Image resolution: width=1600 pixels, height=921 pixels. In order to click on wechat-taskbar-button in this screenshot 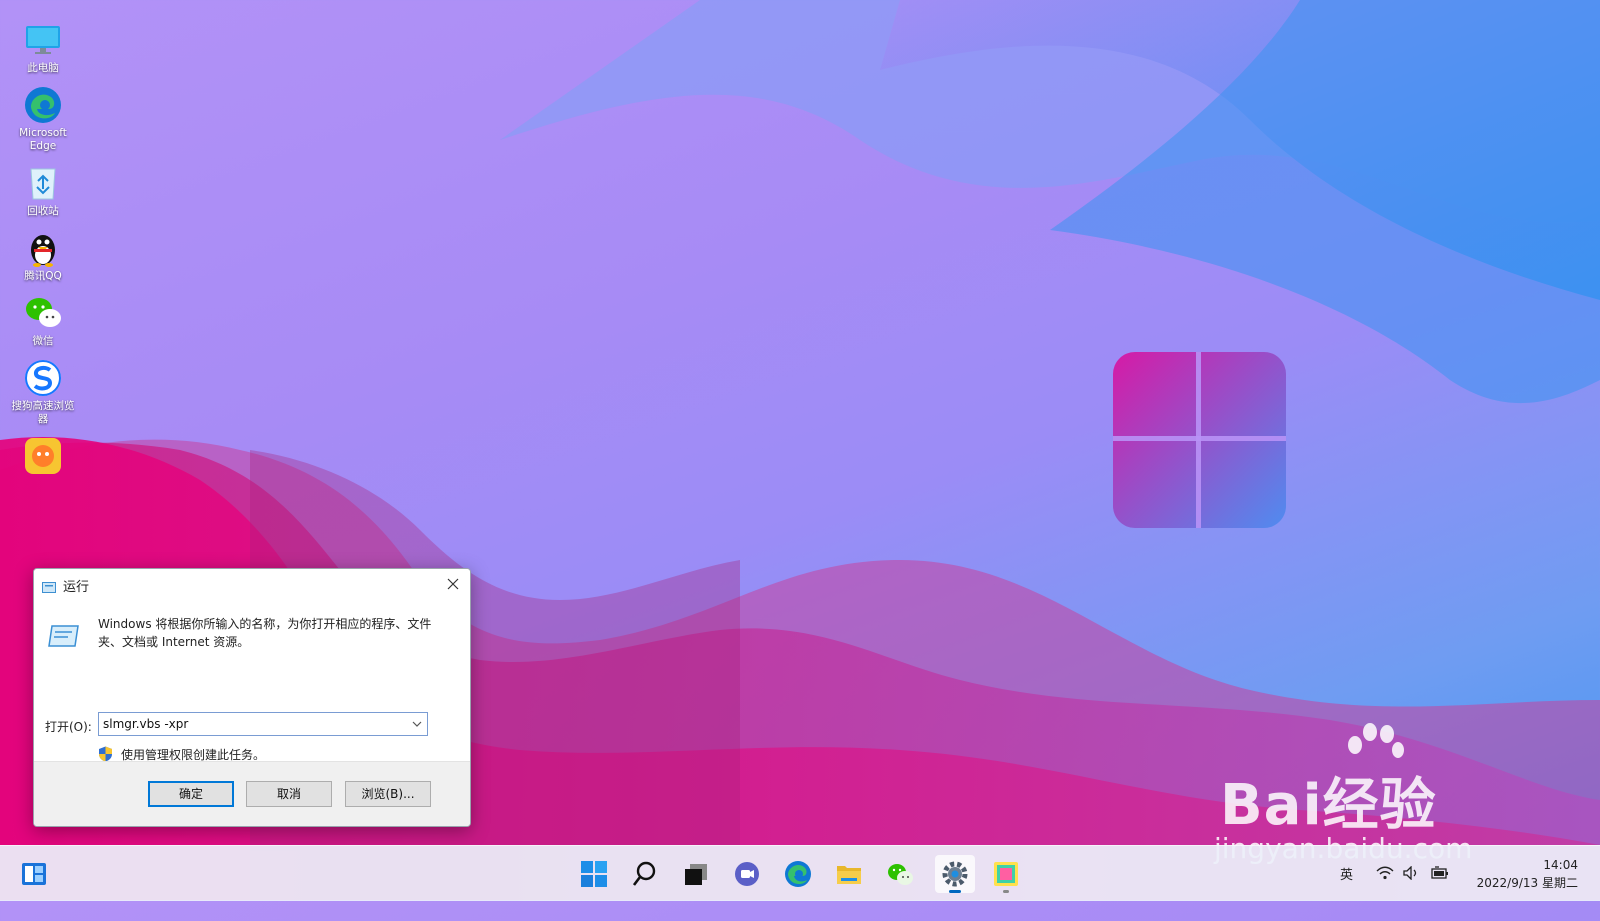, I will do `click(900, 874)`.